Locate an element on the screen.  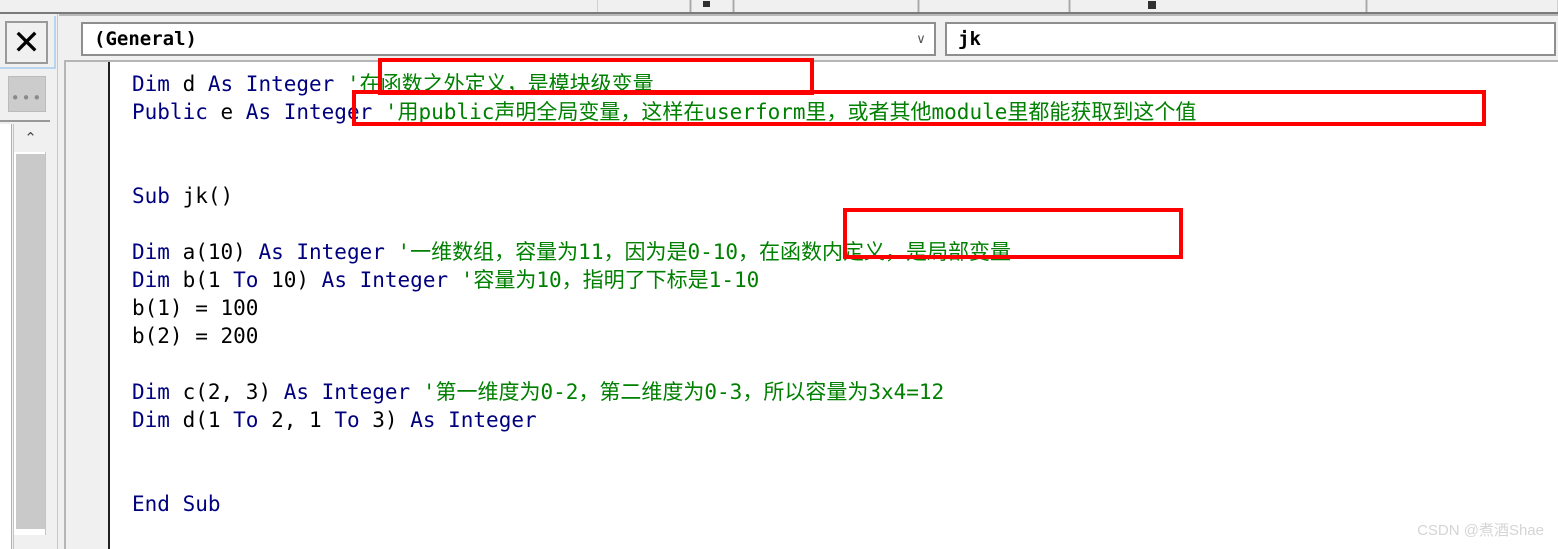
toolbar-strip is located at coordinates (779, 7).